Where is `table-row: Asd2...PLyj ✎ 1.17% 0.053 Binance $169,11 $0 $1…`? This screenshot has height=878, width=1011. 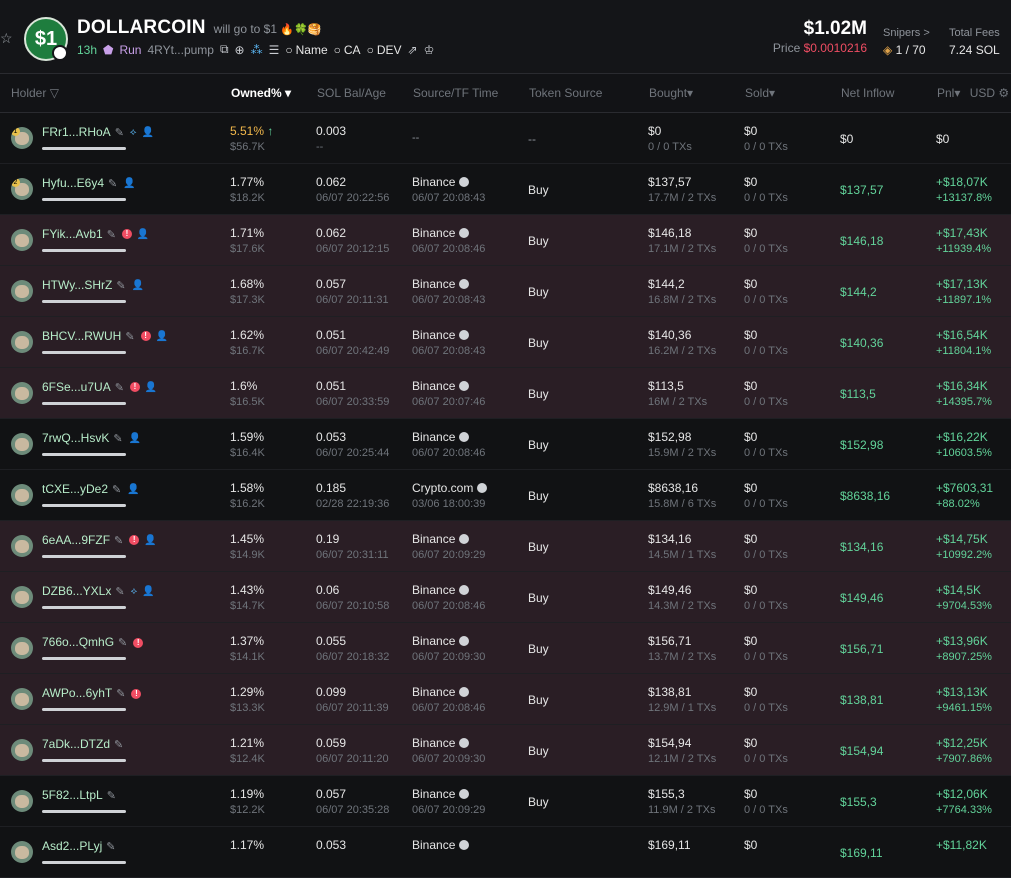 table-row: Asd2...PLyj ✎ 1.17% 0.053 Binance $169,11 $0 $1… is located at coordinates (505, 852).